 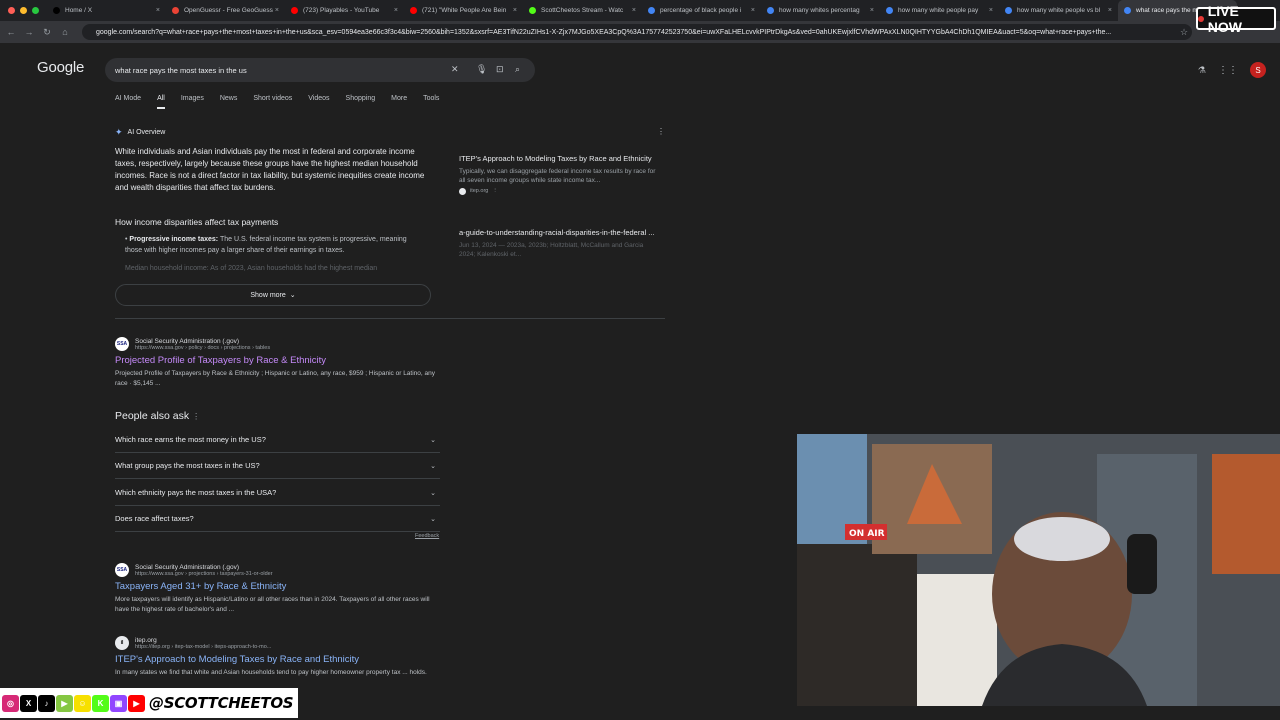 I want to click on browser-tab: (723) Playables - YouTube ×, so click(x=344, y=10).